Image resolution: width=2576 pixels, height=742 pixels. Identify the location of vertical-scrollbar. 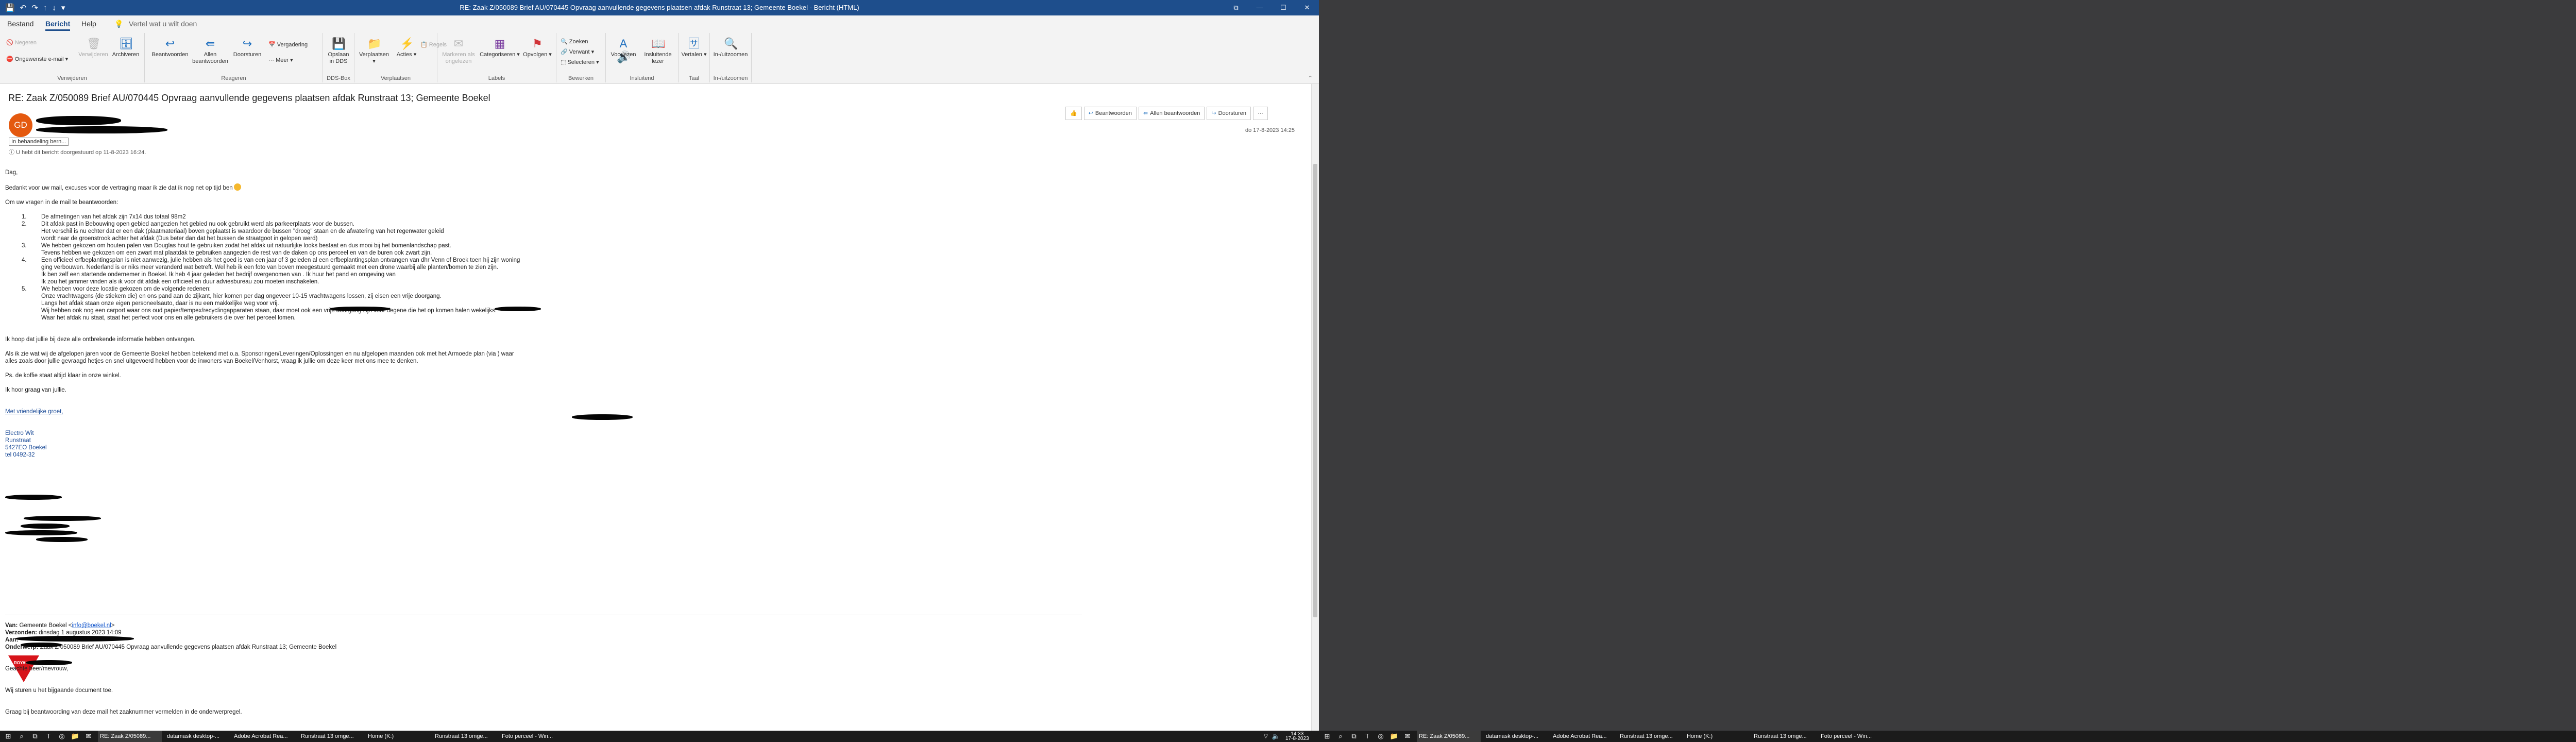
(1315, 407).